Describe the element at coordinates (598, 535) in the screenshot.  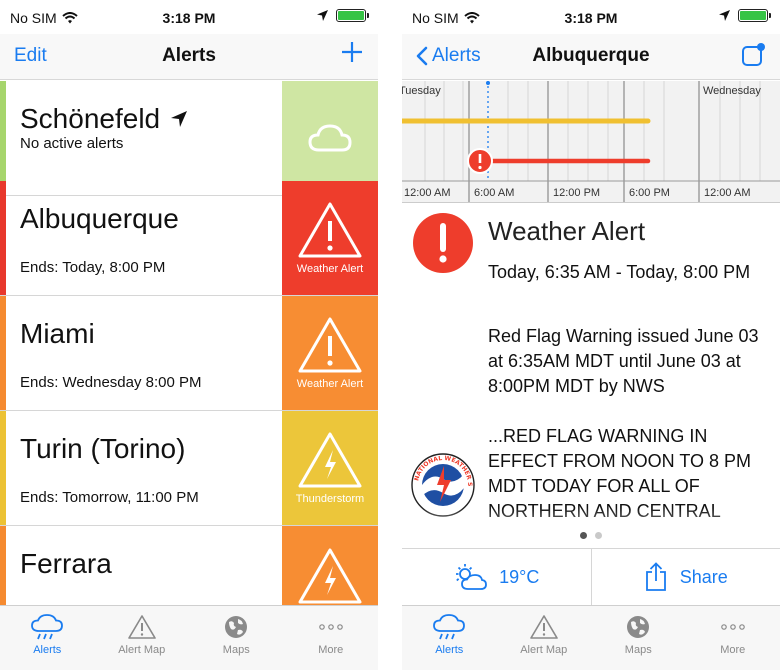
I see `page-dot` at that location.